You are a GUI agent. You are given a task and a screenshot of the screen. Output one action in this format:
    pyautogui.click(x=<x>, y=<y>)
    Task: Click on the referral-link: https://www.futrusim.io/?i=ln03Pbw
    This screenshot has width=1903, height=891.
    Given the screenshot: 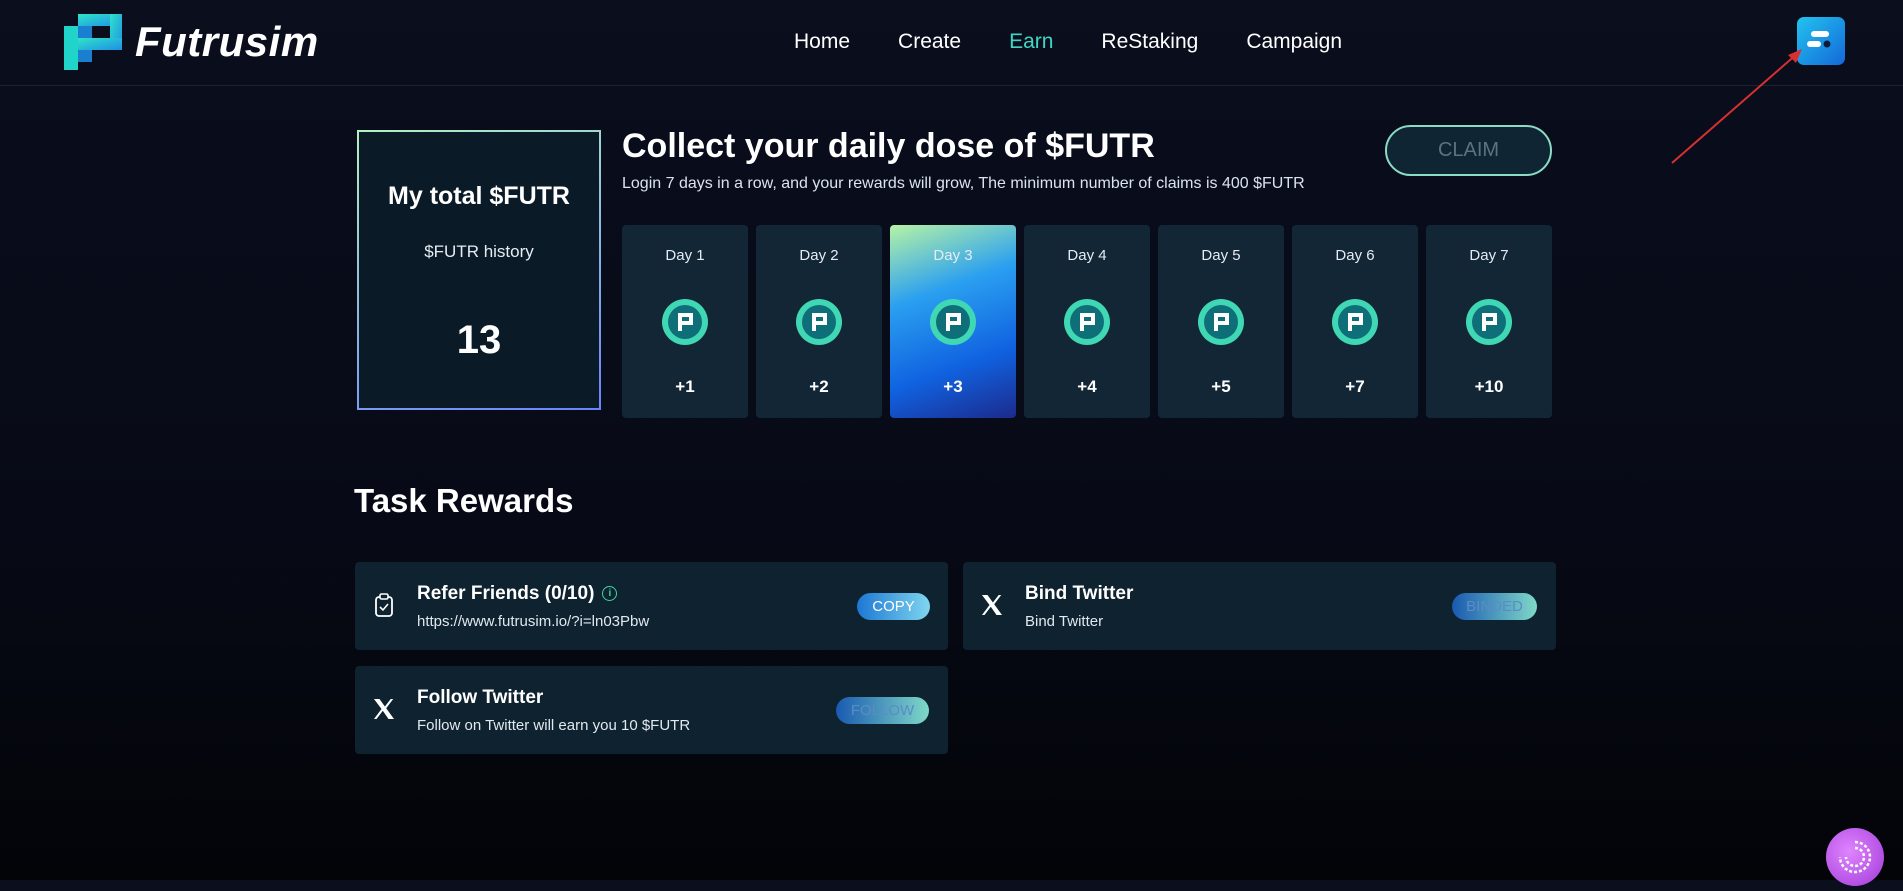 What is the action you would take?
    pyautogui.click(x=533, y=621)
    